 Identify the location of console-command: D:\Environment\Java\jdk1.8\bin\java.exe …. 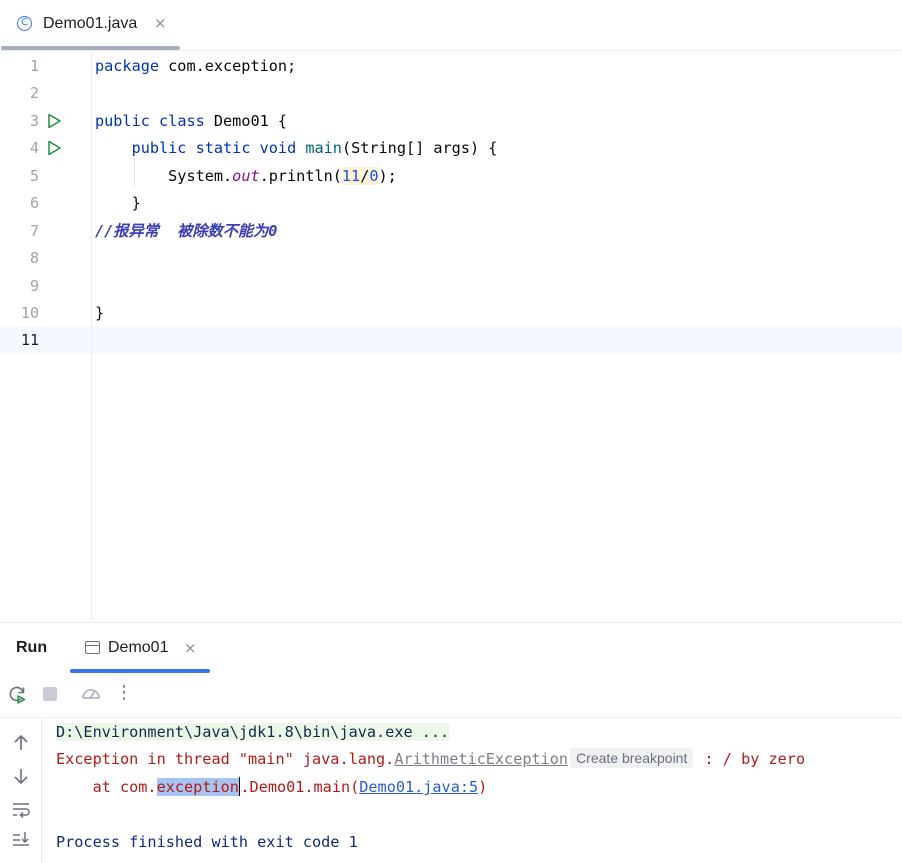
(253, 732).